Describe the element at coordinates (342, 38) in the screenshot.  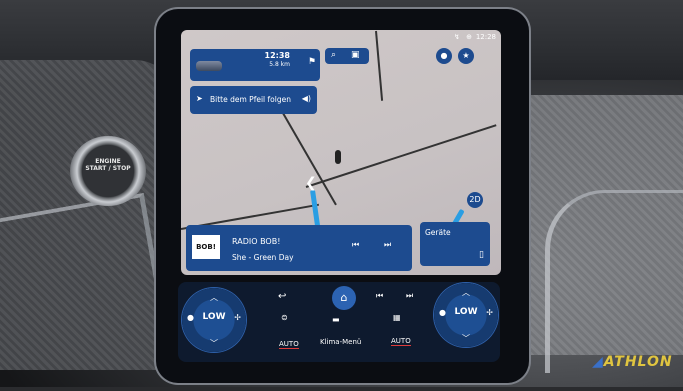
I see `status-bar: ↯ ⊕ 12:28` at that location.